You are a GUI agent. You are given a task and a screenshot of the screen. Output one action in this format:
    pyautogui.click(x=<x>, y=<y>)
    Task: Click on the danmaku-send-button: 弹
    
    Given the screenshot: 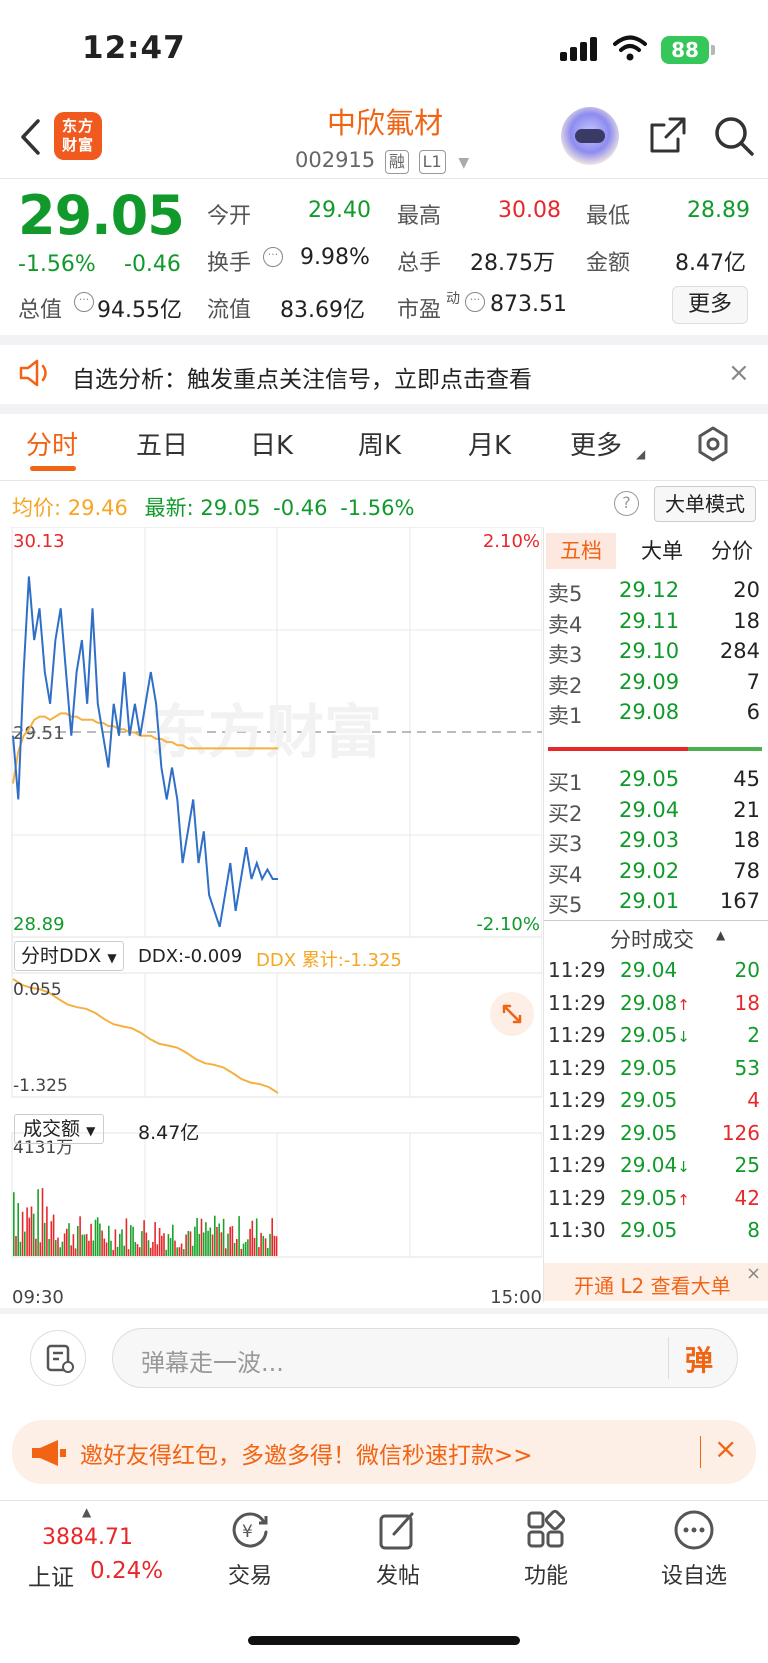 What is the action you would take?
    pyautogui.click(x=699, y=1359)
    